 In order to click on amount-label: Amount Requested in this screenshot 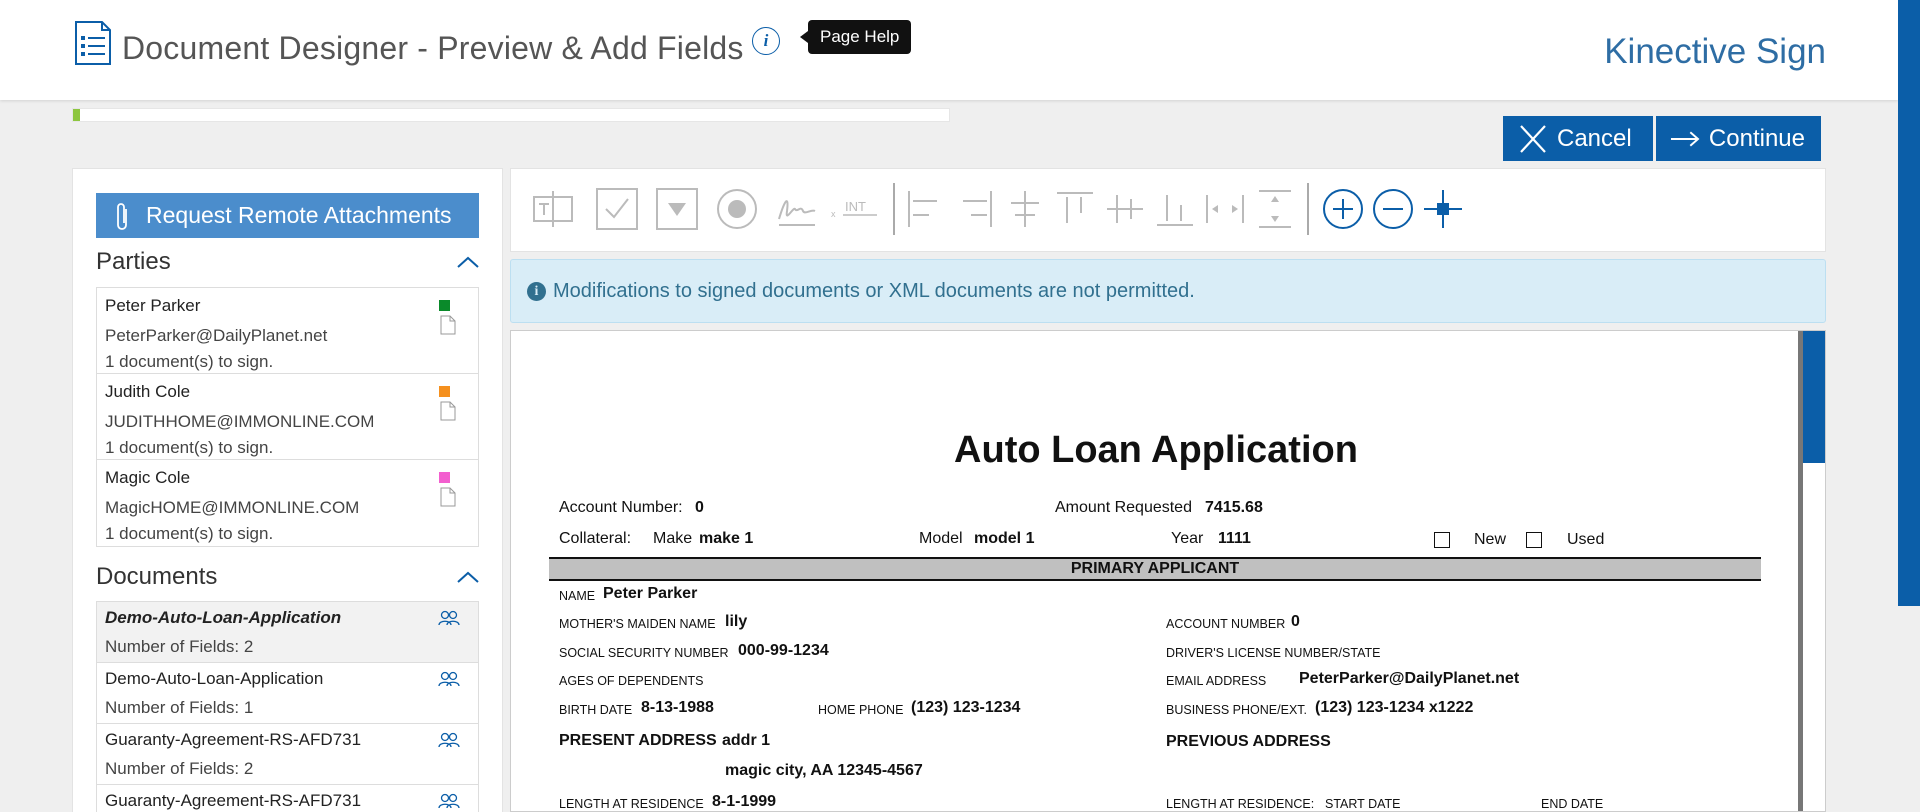, I will do `click(1123, 507)`.